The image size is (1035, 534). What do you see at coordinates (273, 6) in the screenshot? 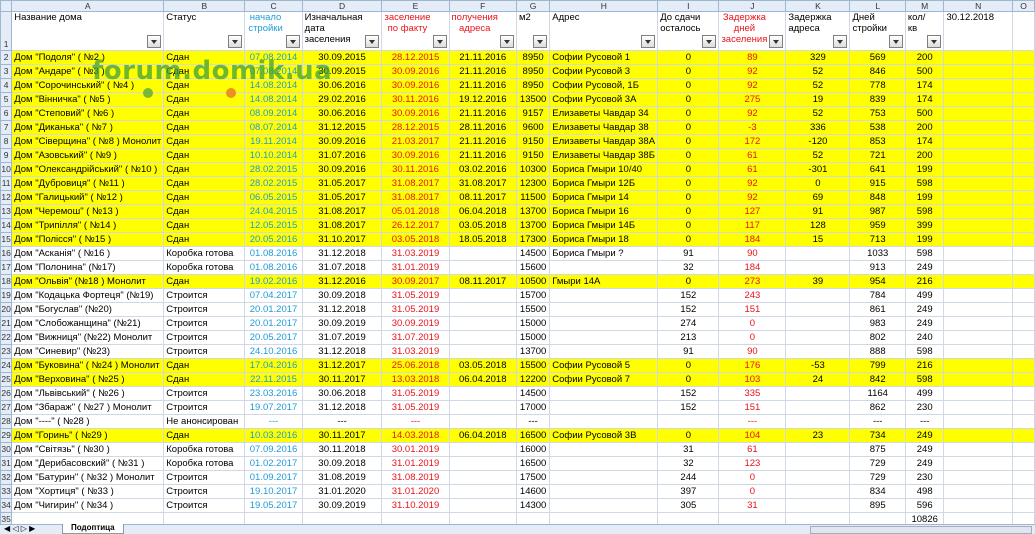
I see `column-header-c: C` at bounding box center [273, 6].